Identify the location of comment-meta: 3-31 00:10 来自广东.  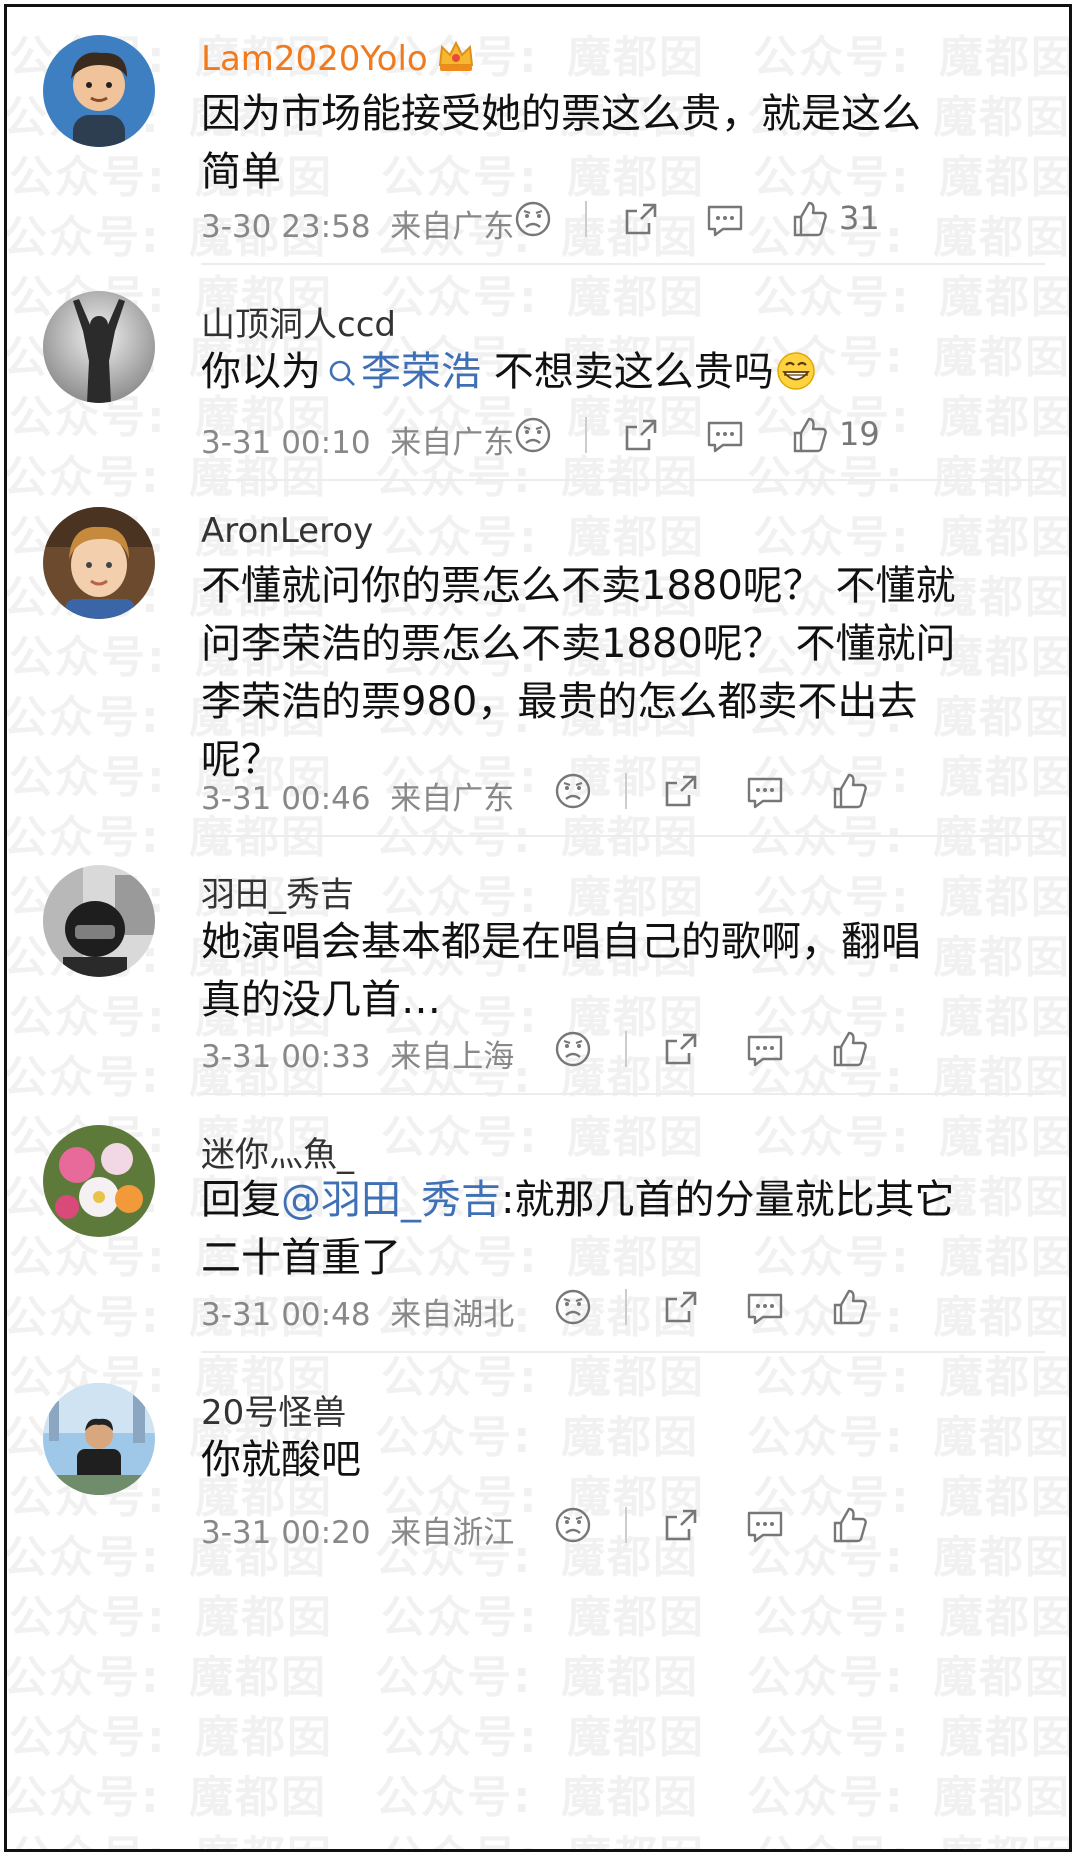
(357, 439).